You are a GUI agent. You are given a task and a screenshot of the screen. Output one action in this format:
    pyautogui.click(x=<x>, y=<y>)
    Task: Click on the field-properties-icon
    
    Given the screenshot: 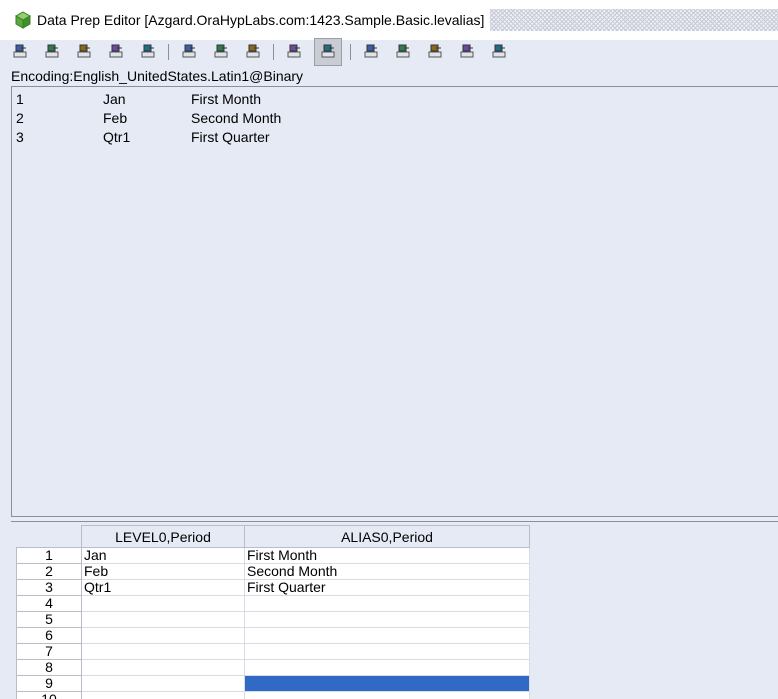 What is the action you would take?
    pyautogui.click(x=20, y=52)
    